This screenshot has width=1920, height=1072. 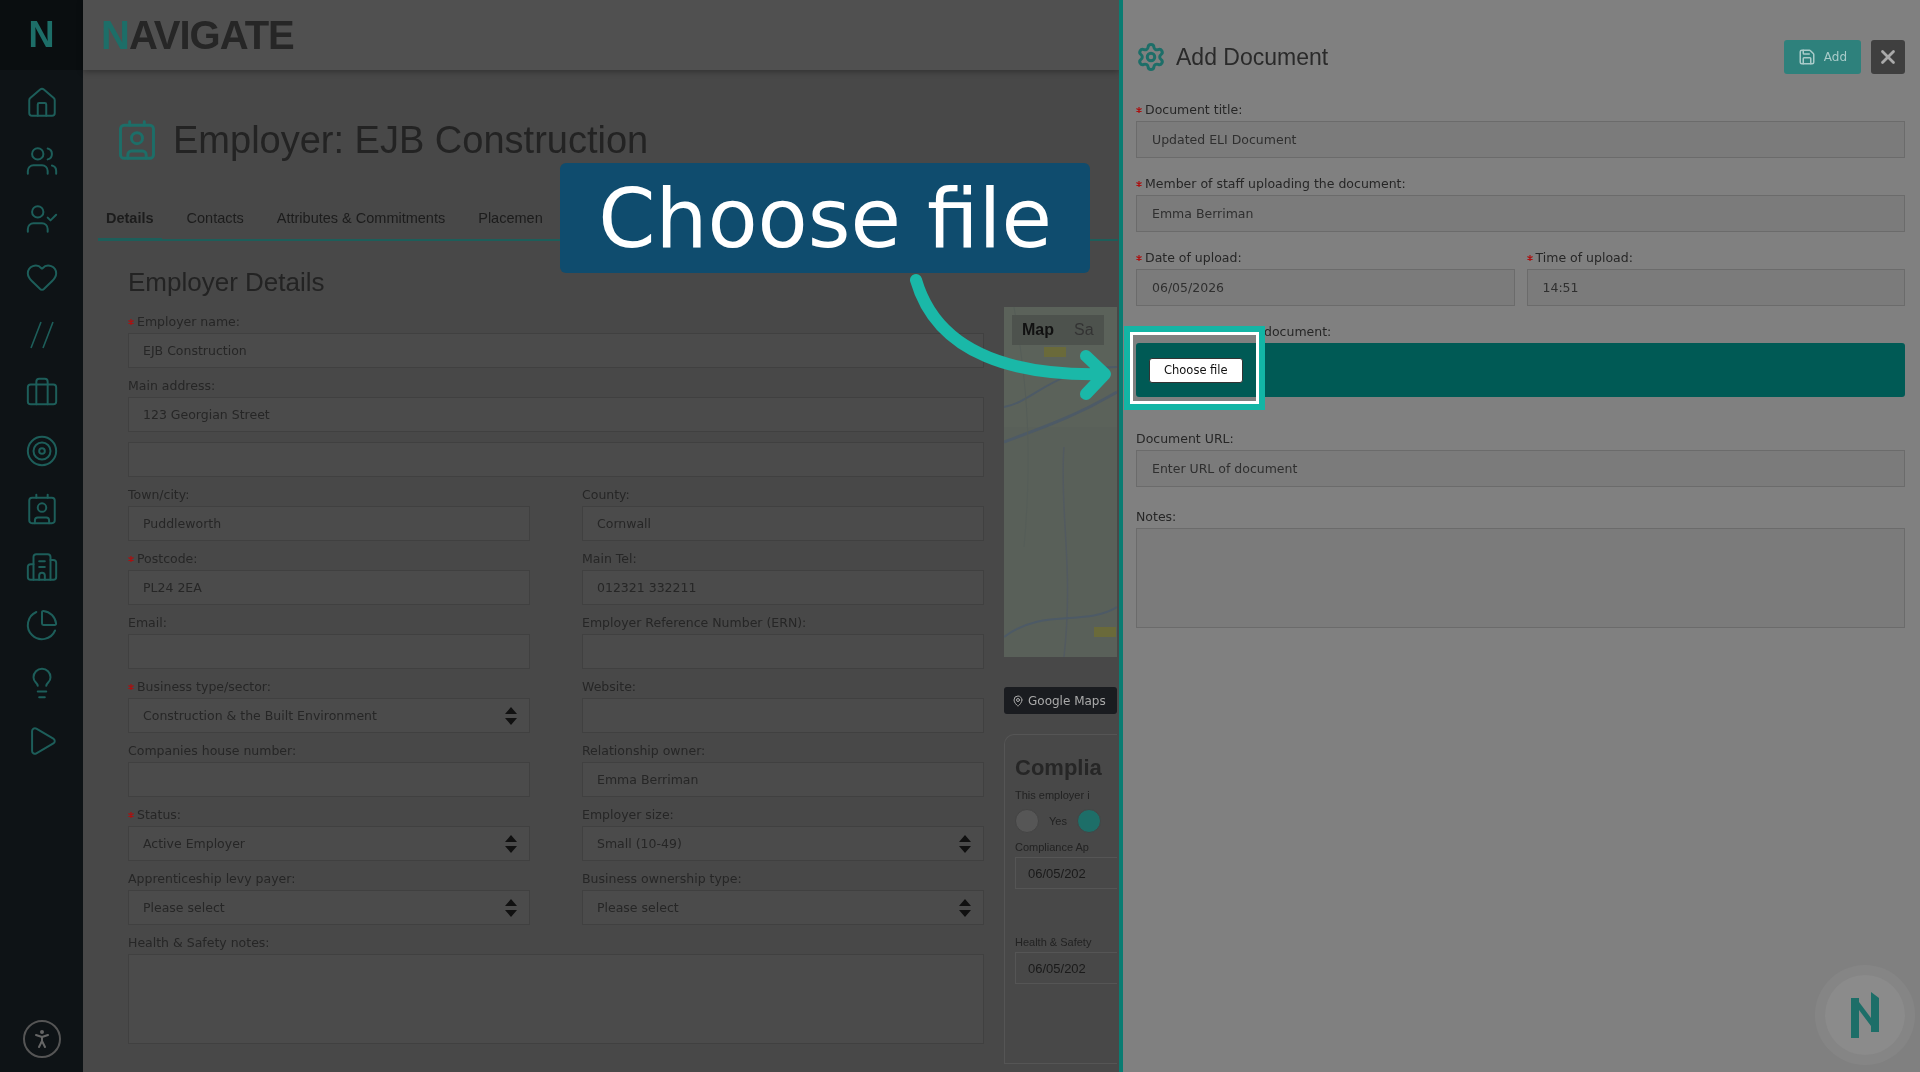 What do you see at coordinates (1194, 109) in the screenshot?
I see `field-label: Document title:` at bounding box center [1194, 109].